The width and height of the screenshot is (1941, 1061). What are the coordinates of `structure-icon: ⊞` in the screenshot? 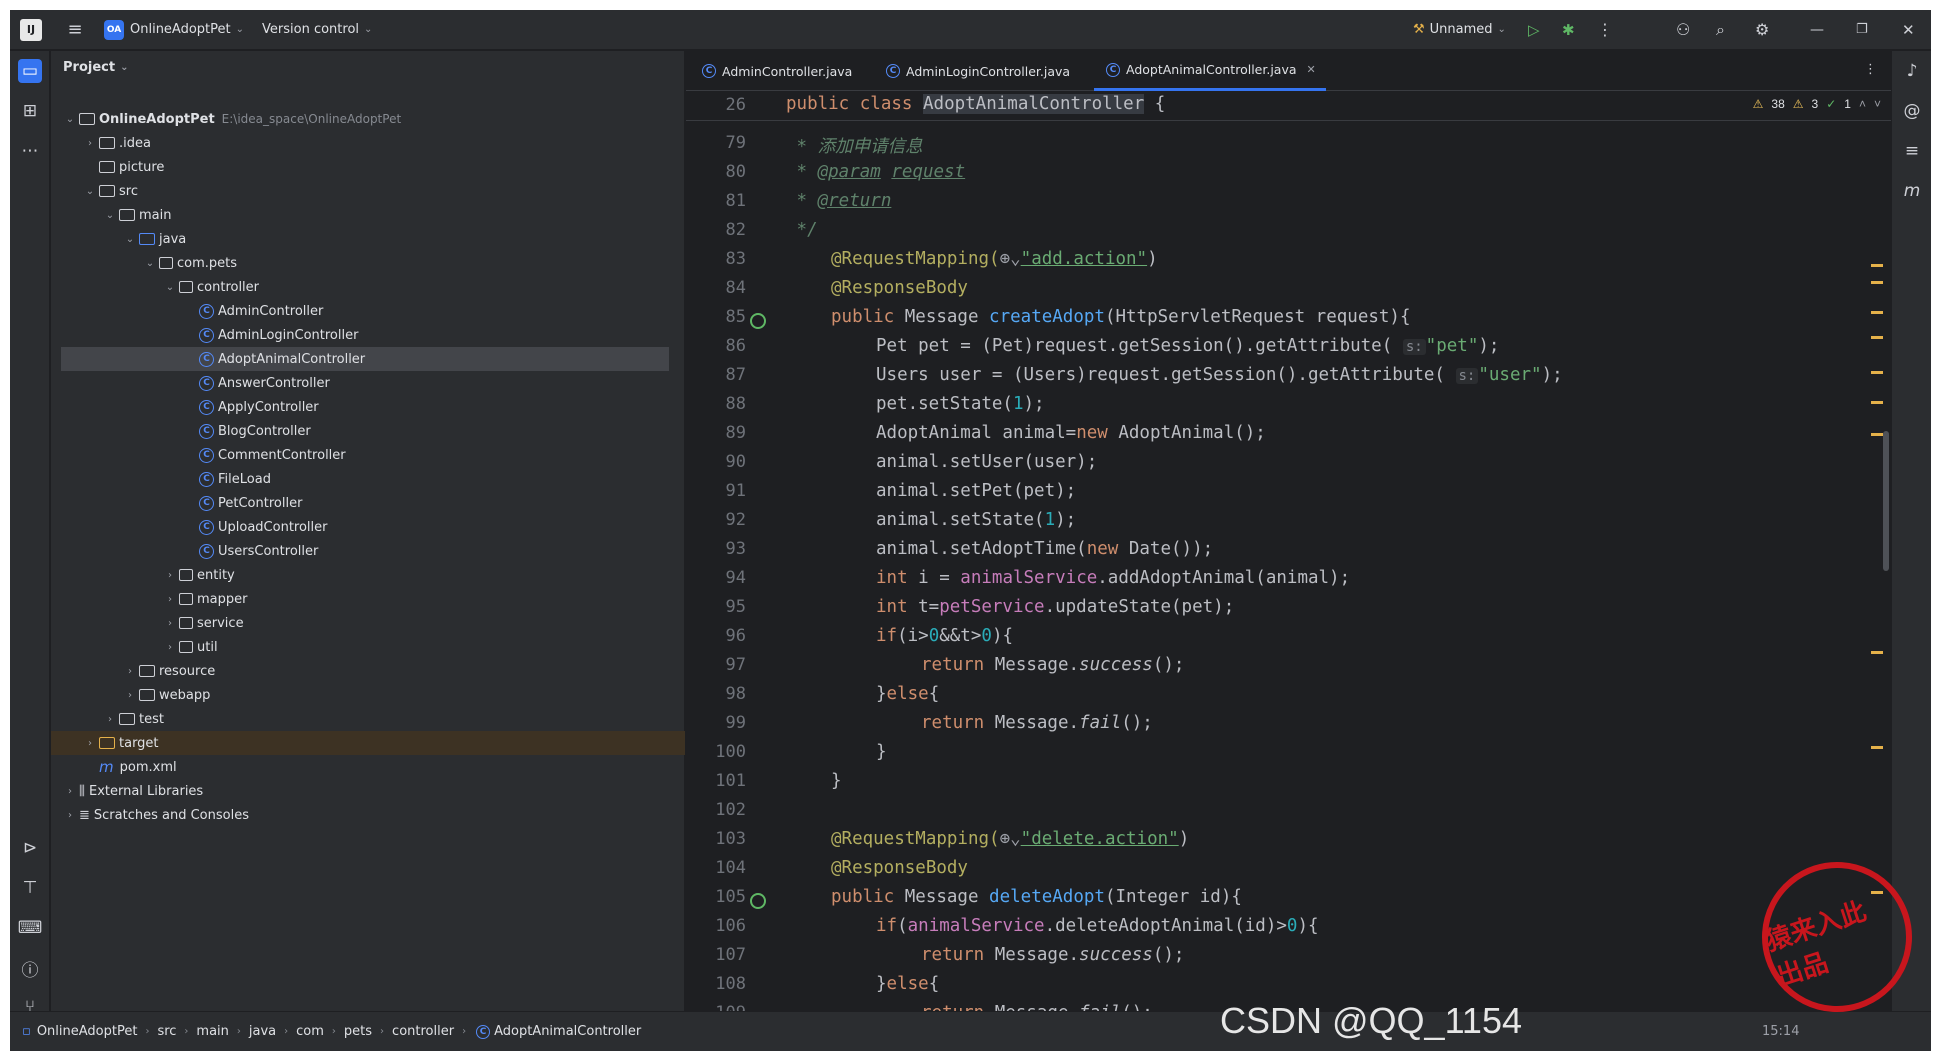 It's located at (30, 111).